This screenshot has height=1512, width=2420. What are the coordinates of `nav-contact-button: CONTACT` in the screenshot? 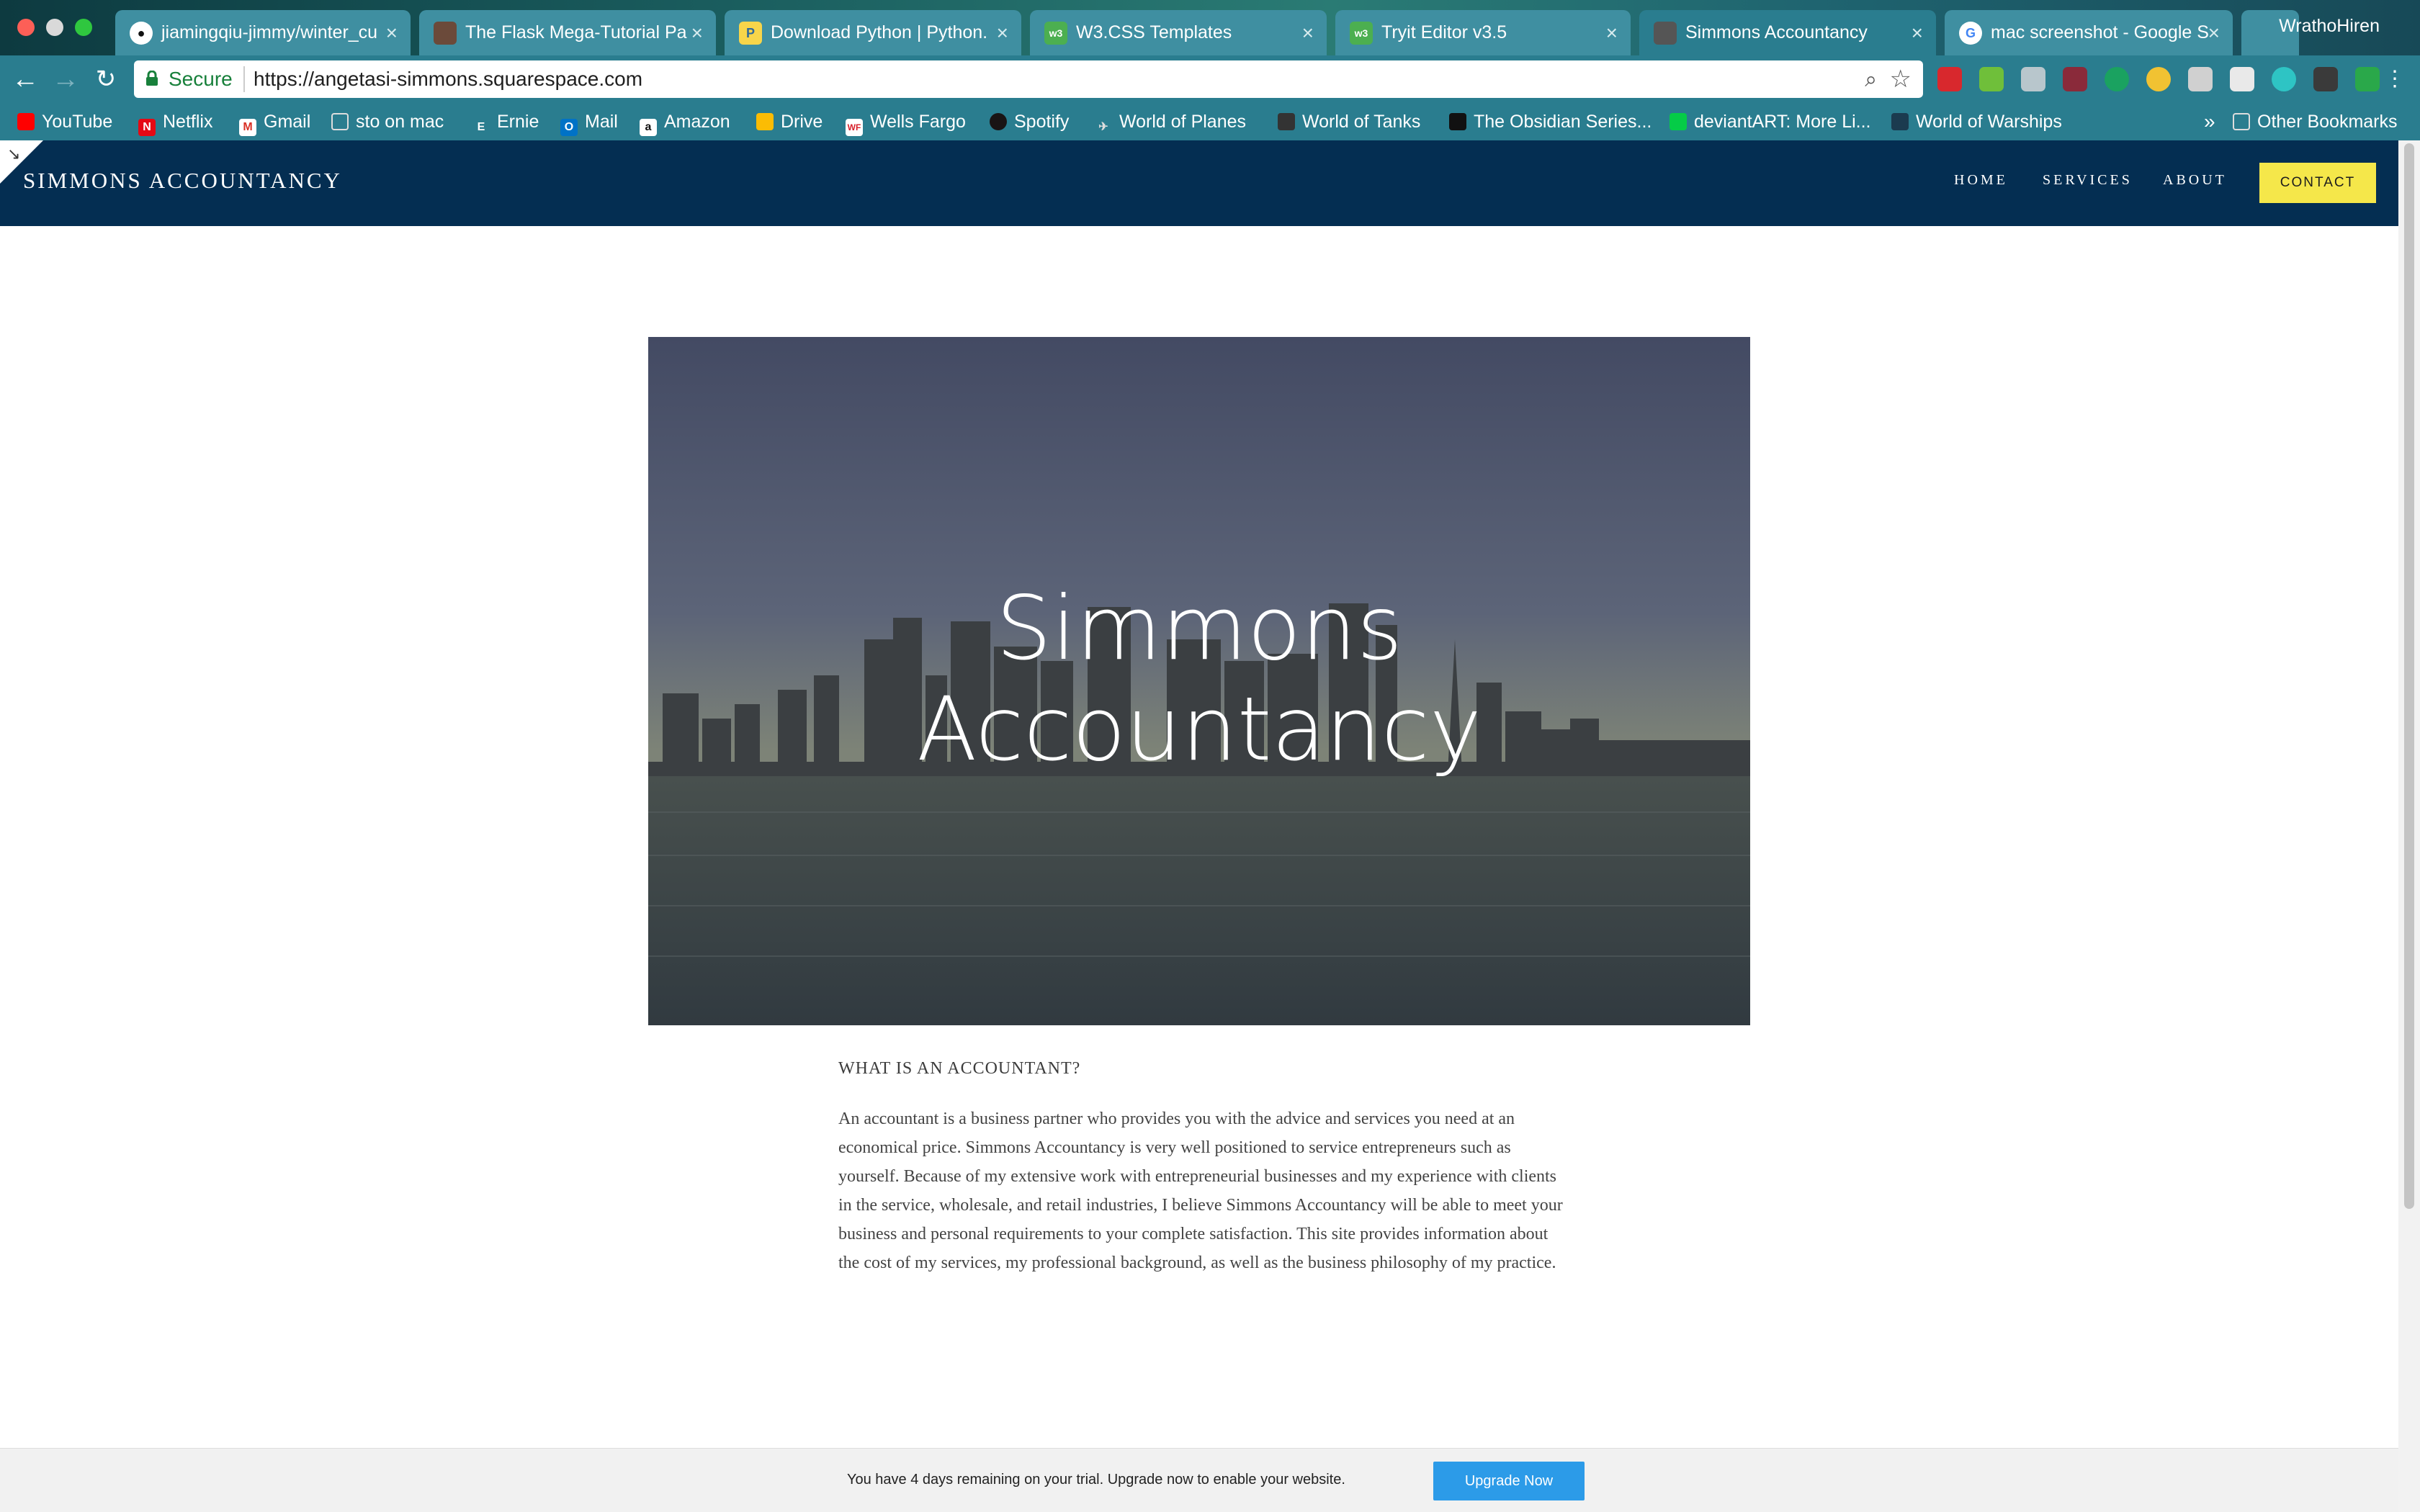 It's located at (2317, 183).